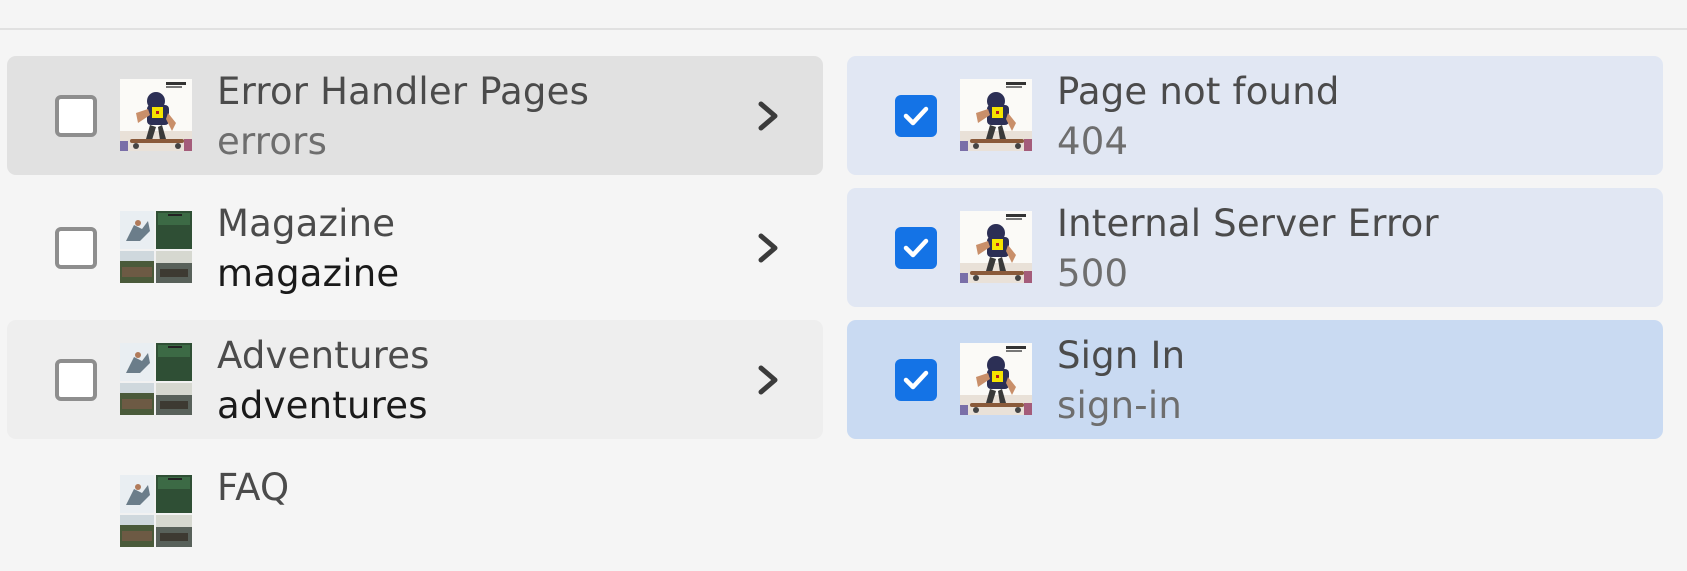 Image resolution: width=1687 pixels, height=571 pixels. What do you see at coordinates (415, 511) in the screenshot?
I see `list-item: FAQ` at bounding box center [415, 511].